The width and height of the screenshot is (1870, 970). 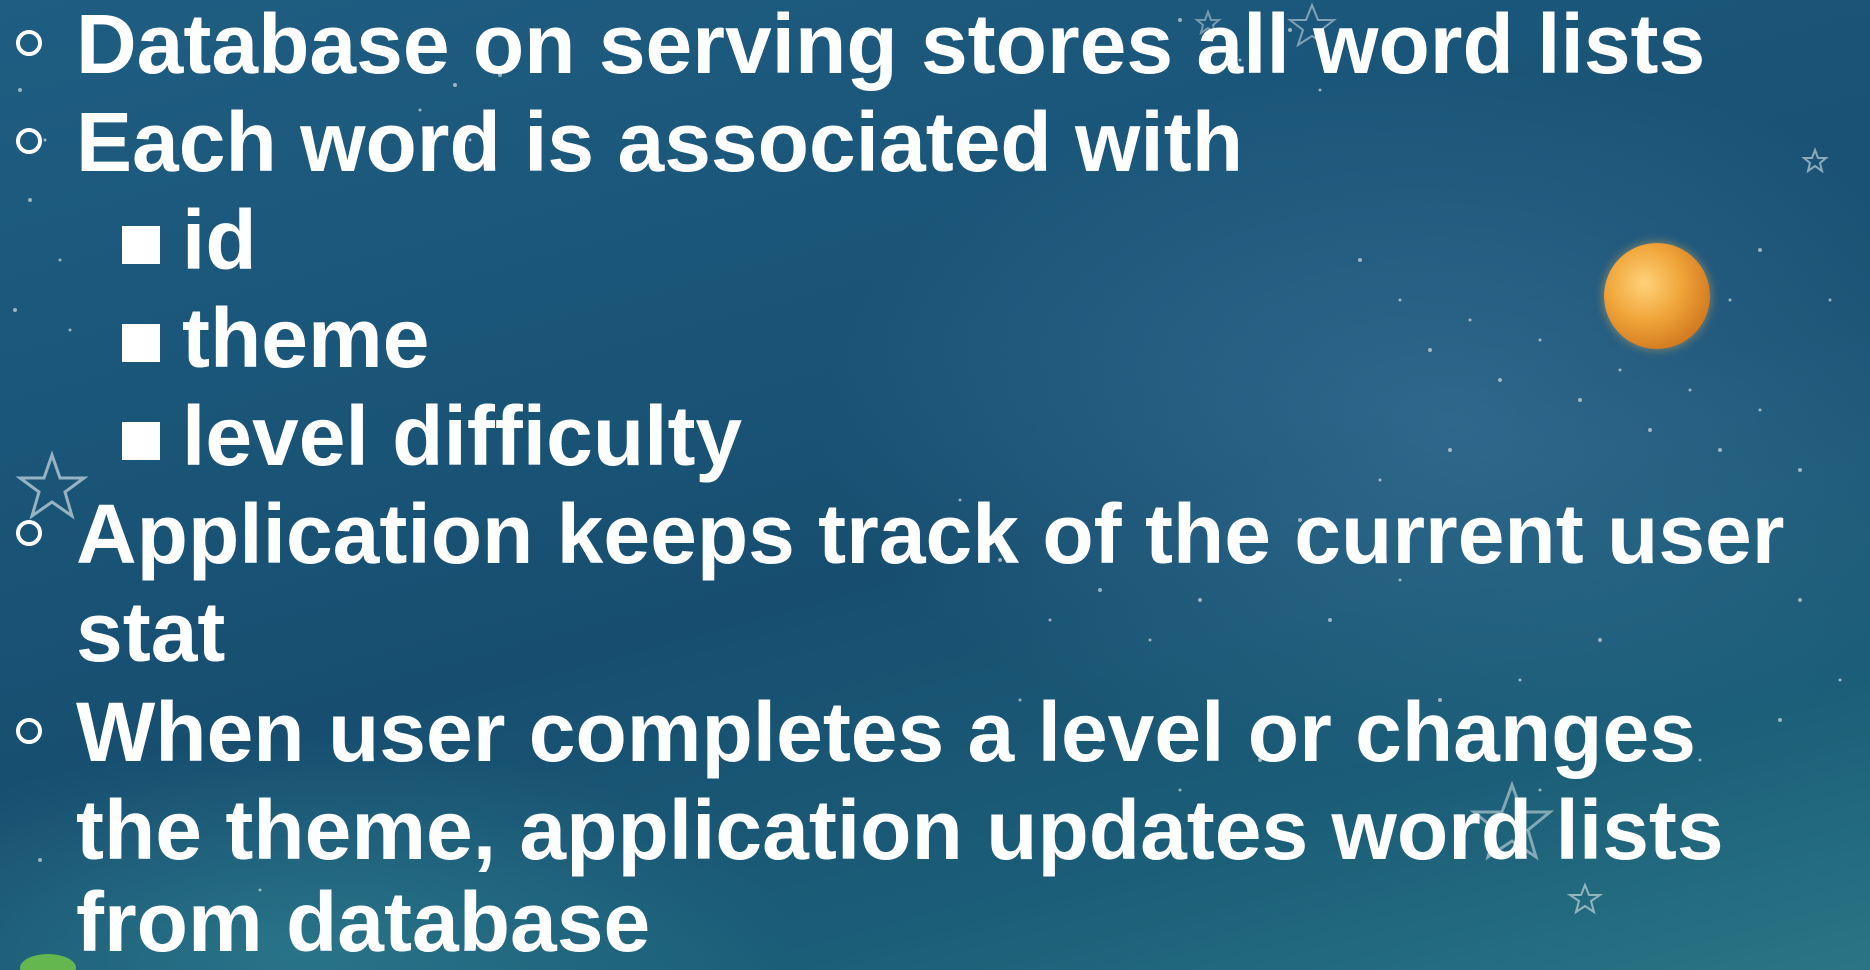 I want to click on bullet-text: When user completes a level or changes, so click(x=886, y=732).